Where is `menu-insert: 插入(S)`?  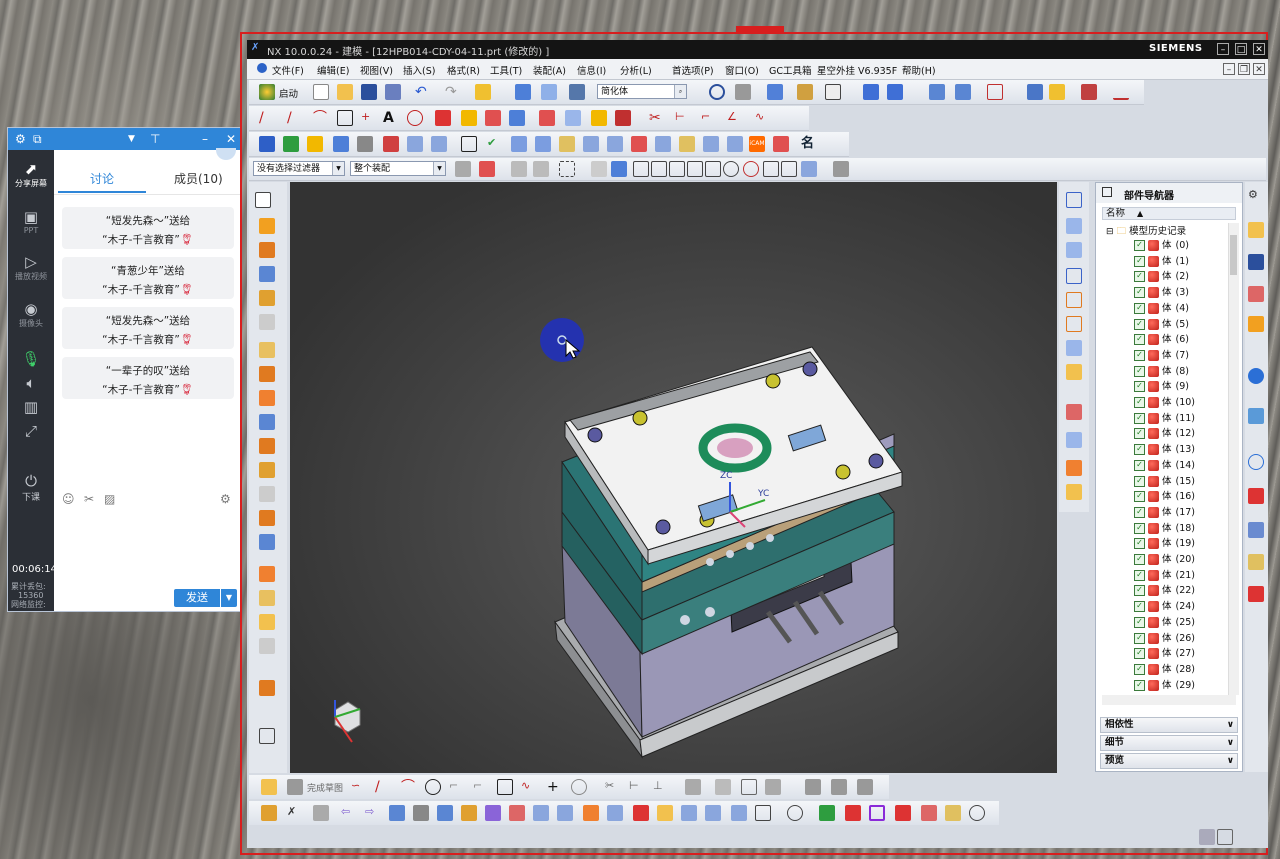
menu-insert: 插入(S) is located at coordinates (419, 70).